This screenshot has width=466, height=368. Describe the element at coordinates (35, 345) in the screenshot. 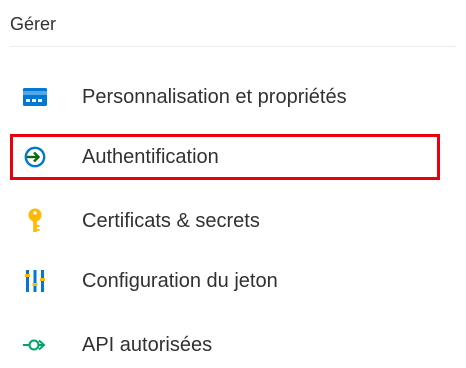

I see `api-arrow-icon` at that location.